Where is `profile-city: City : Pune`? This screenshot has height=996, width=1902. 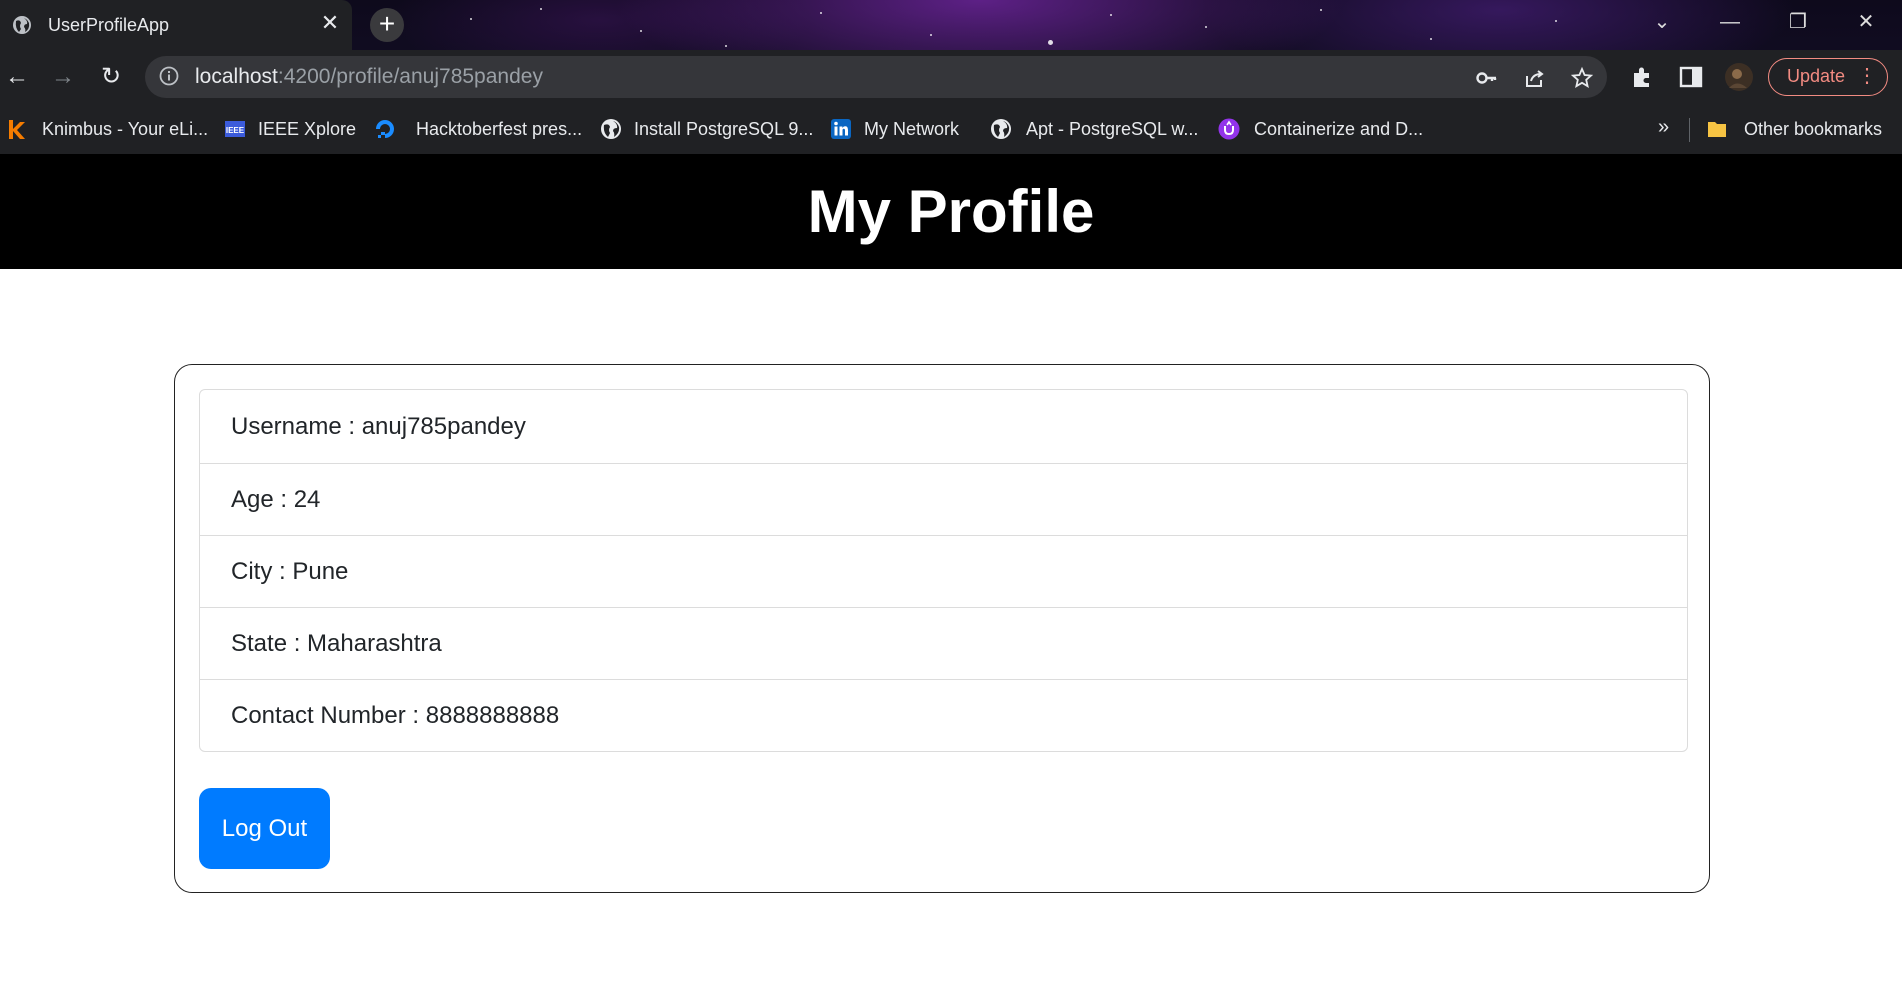
profile-city: City : Pune is located at coordinates (943, 571).